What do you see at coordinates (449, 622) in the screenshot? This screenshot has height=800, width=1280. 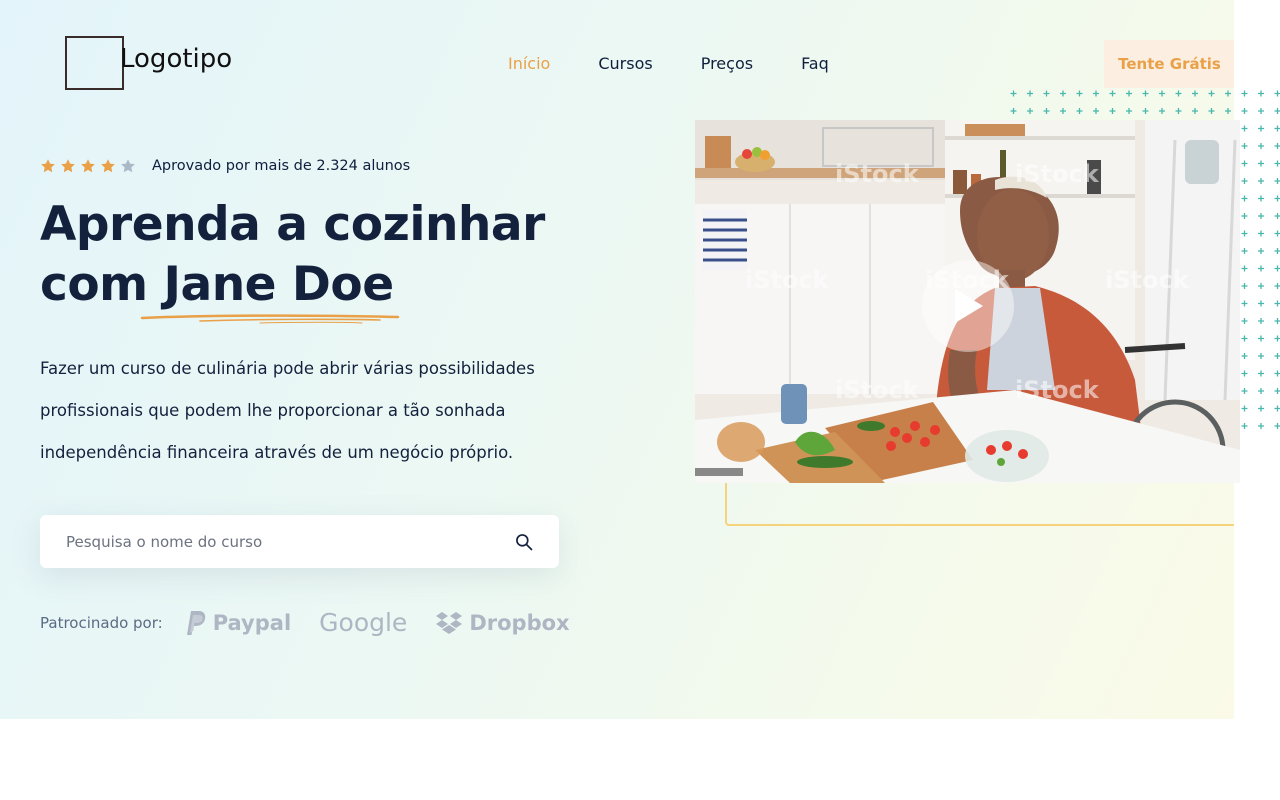 I see `dropbox-icon` at bounding box center [449, 622].